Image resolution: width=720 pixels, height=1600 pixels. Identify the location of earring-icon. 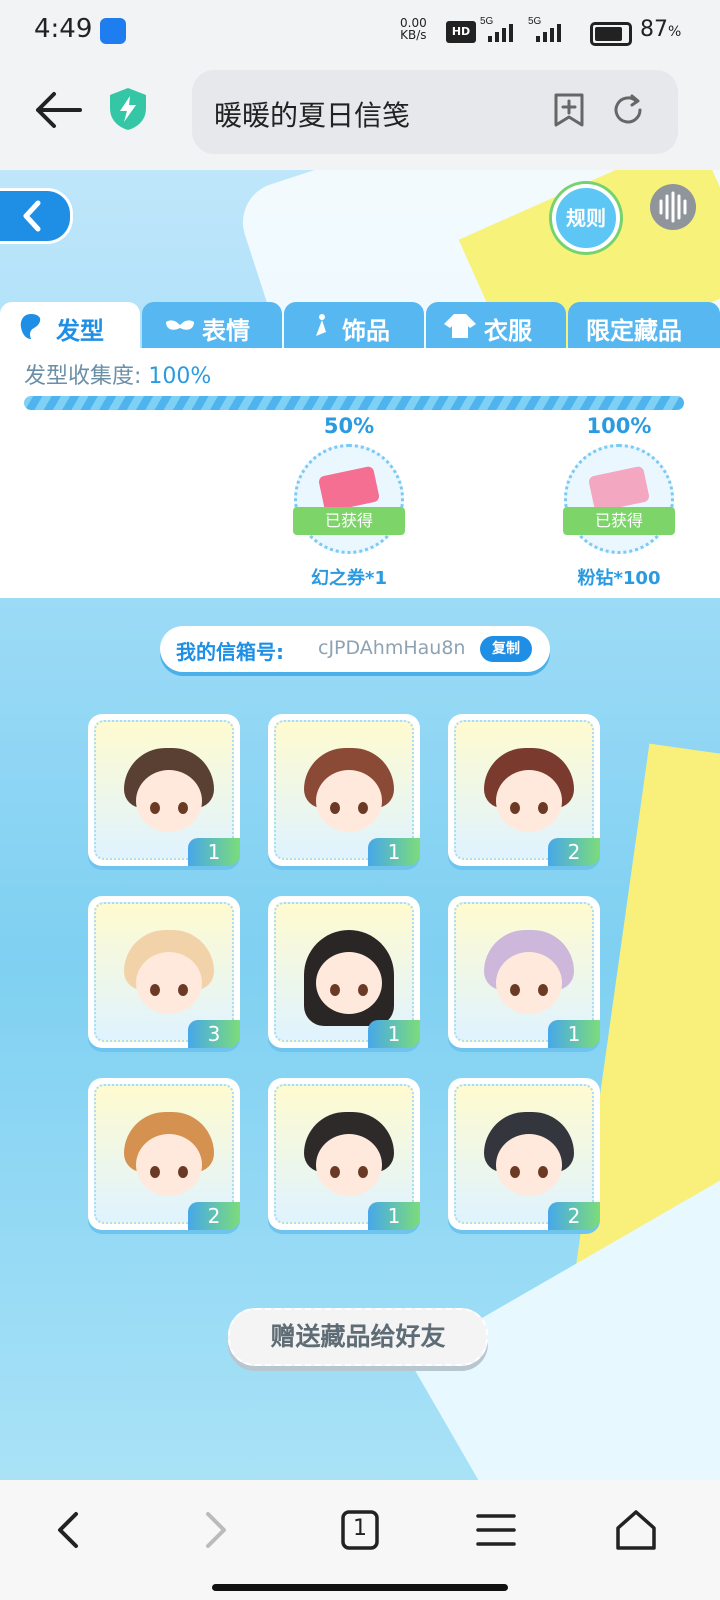
(321, 325).